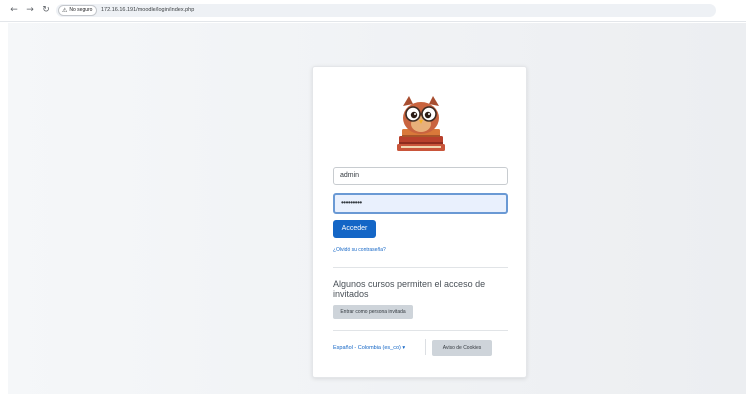  I want to click on owl-books-logo, so click(421, 123).